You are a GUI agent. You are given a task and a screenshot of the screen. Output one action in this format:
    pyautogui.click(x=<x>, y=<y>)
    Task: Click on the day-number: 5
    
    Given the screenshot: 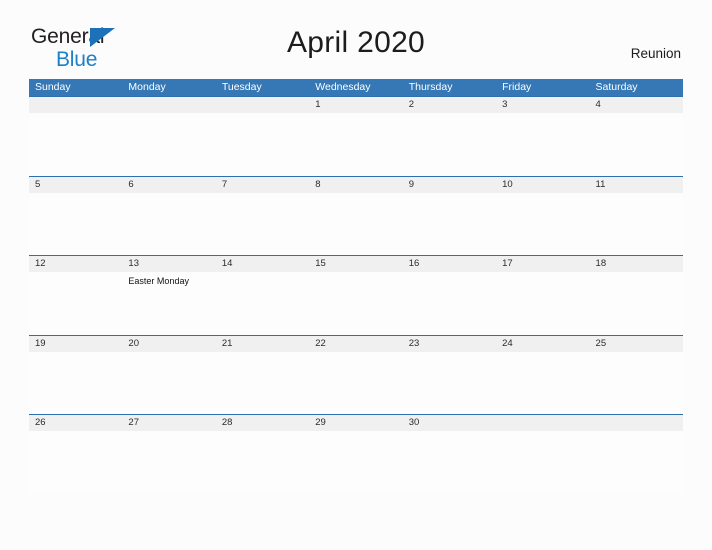 What is the action you would take?
    pyautogui.click(x=75, y=185)
    